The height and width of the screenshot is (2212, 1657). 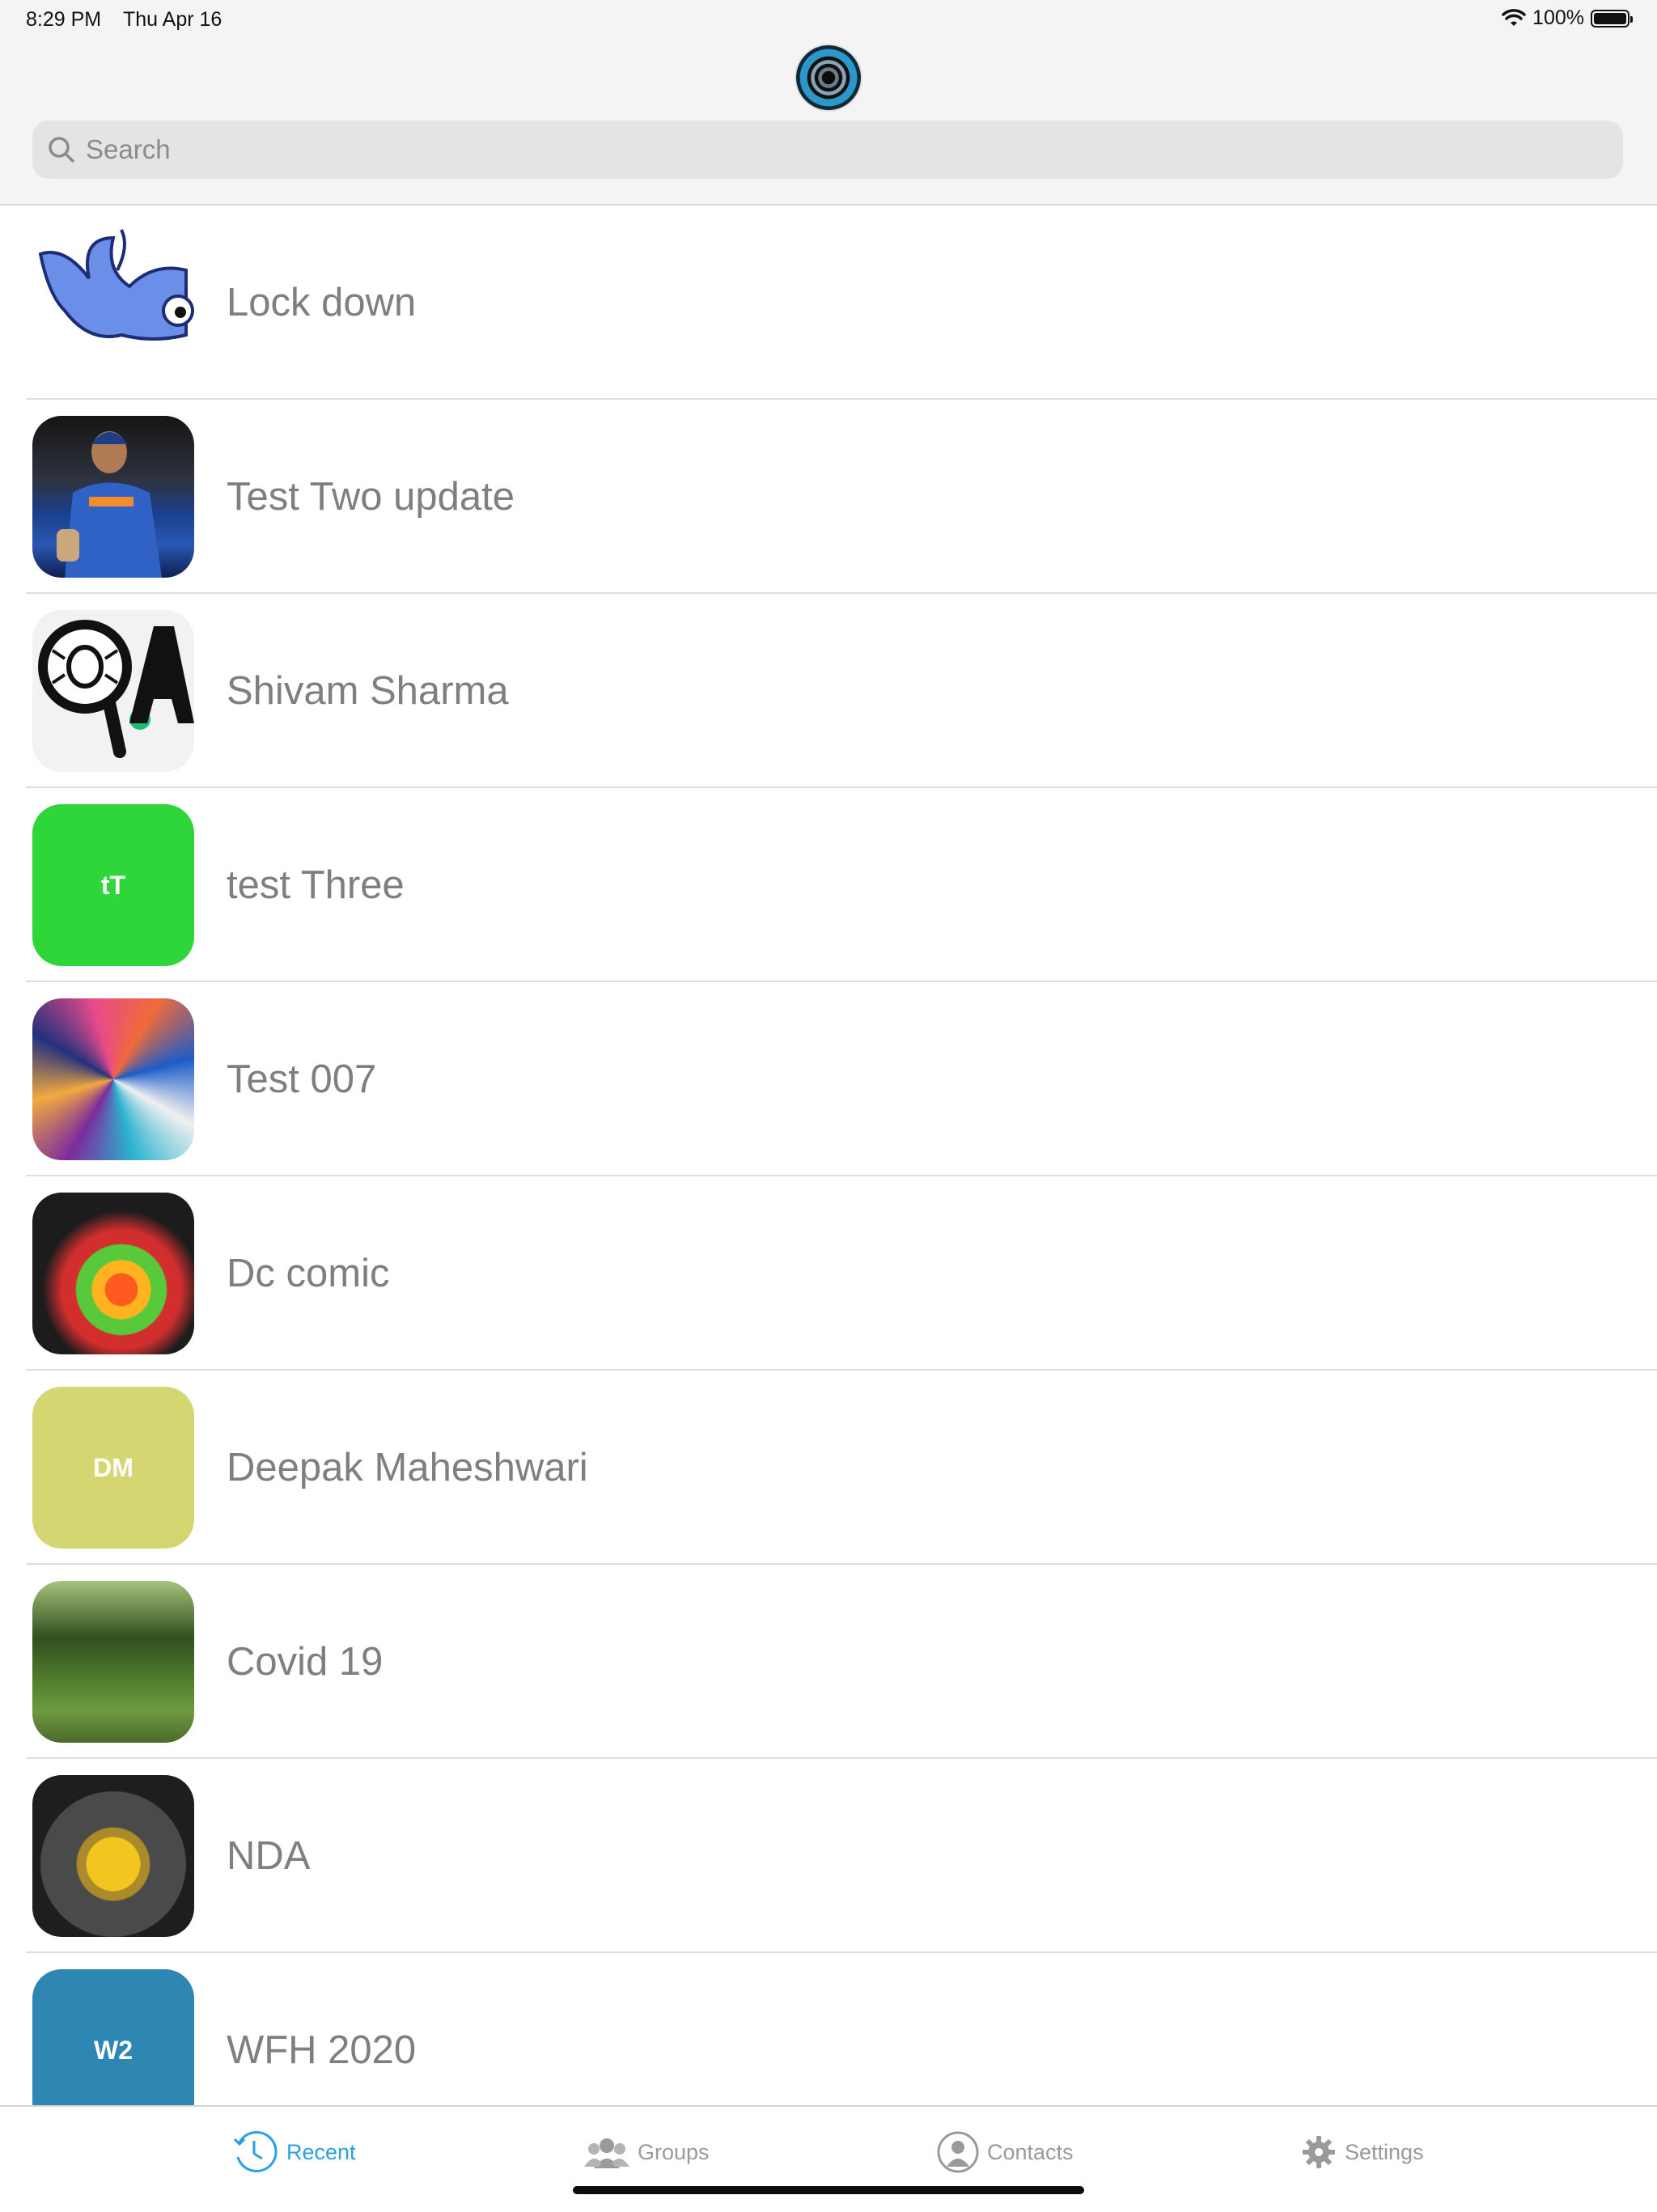 I want to click on list-item: NDA, so click(x=828, y=1856).